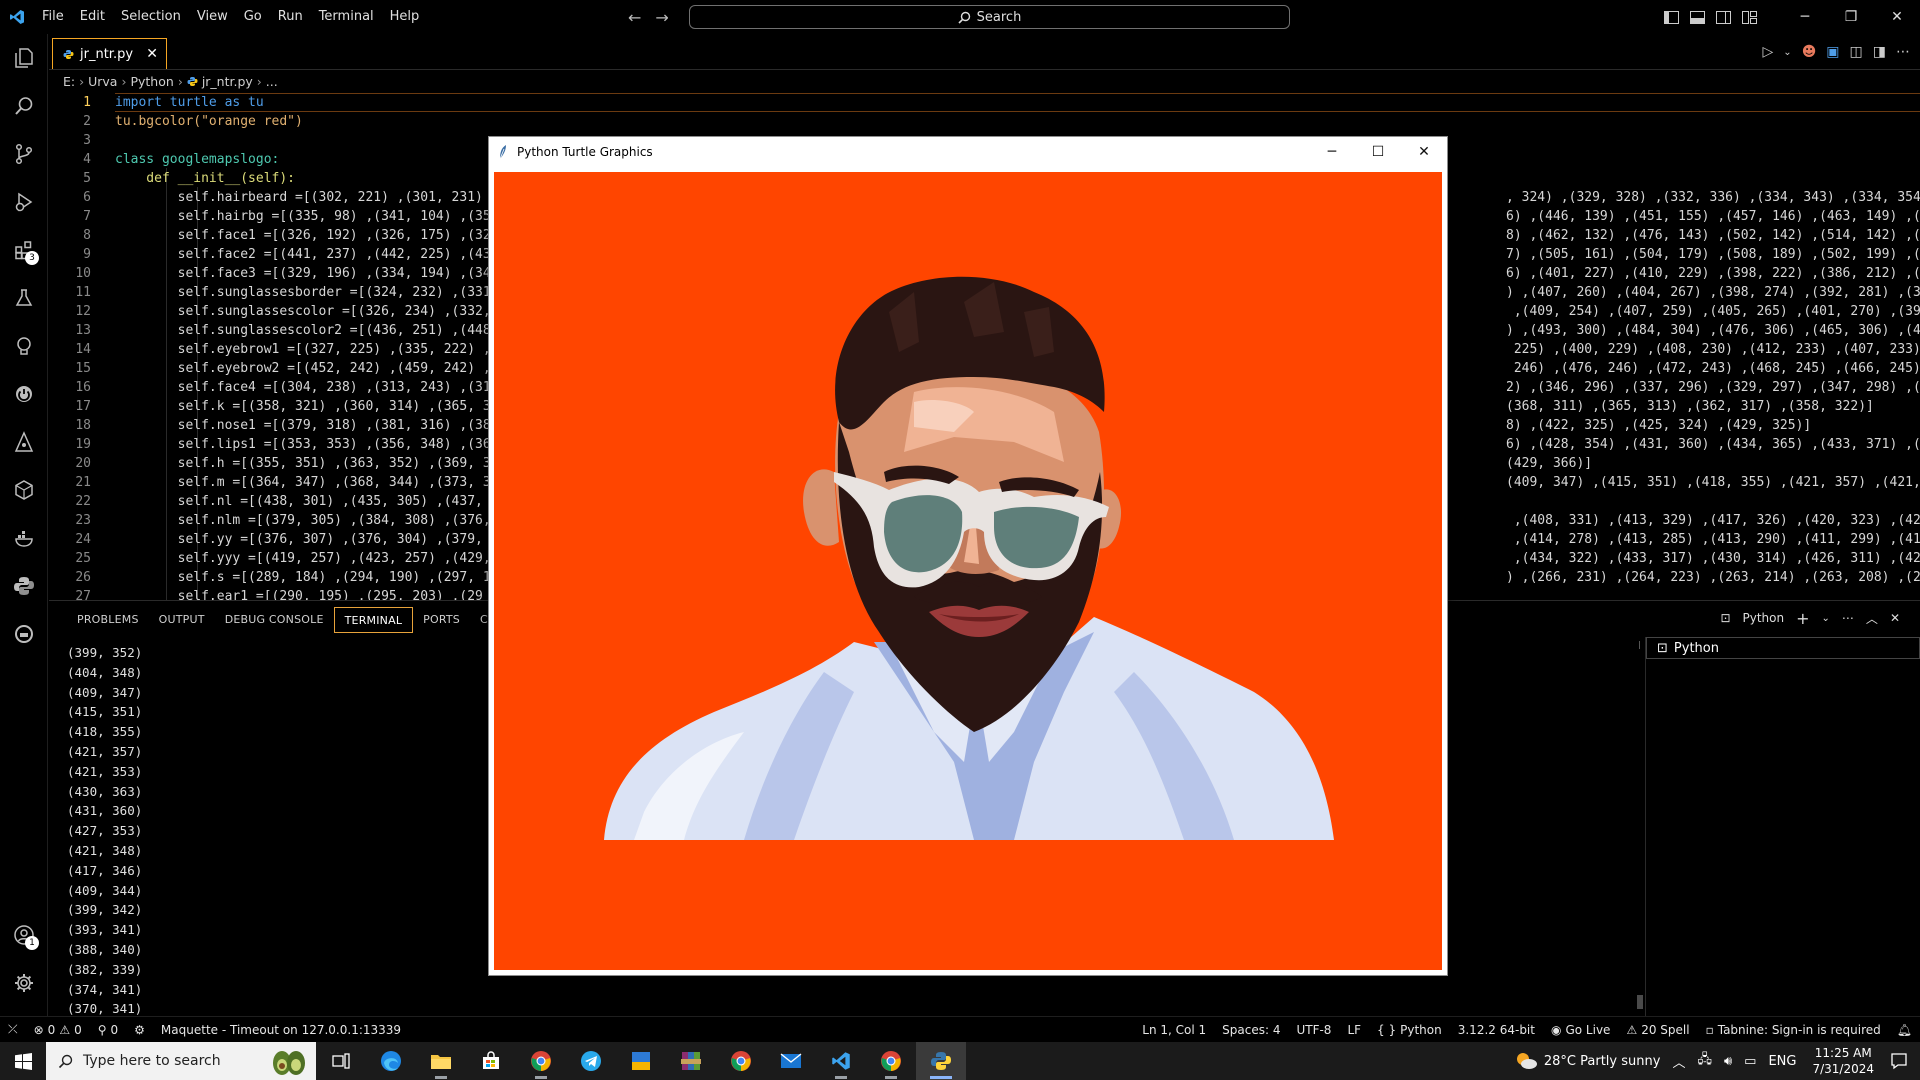  I want to click on tab-close-icon: ✕, so click(152, 54).